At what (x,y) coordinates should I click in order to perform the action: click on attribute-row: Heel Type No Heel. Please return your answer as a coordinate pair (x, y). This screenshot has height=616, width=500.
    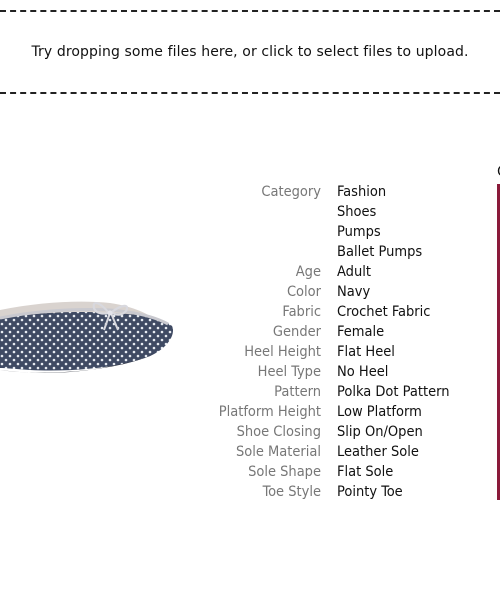
    Looking at the image, I should click on (305, 372).